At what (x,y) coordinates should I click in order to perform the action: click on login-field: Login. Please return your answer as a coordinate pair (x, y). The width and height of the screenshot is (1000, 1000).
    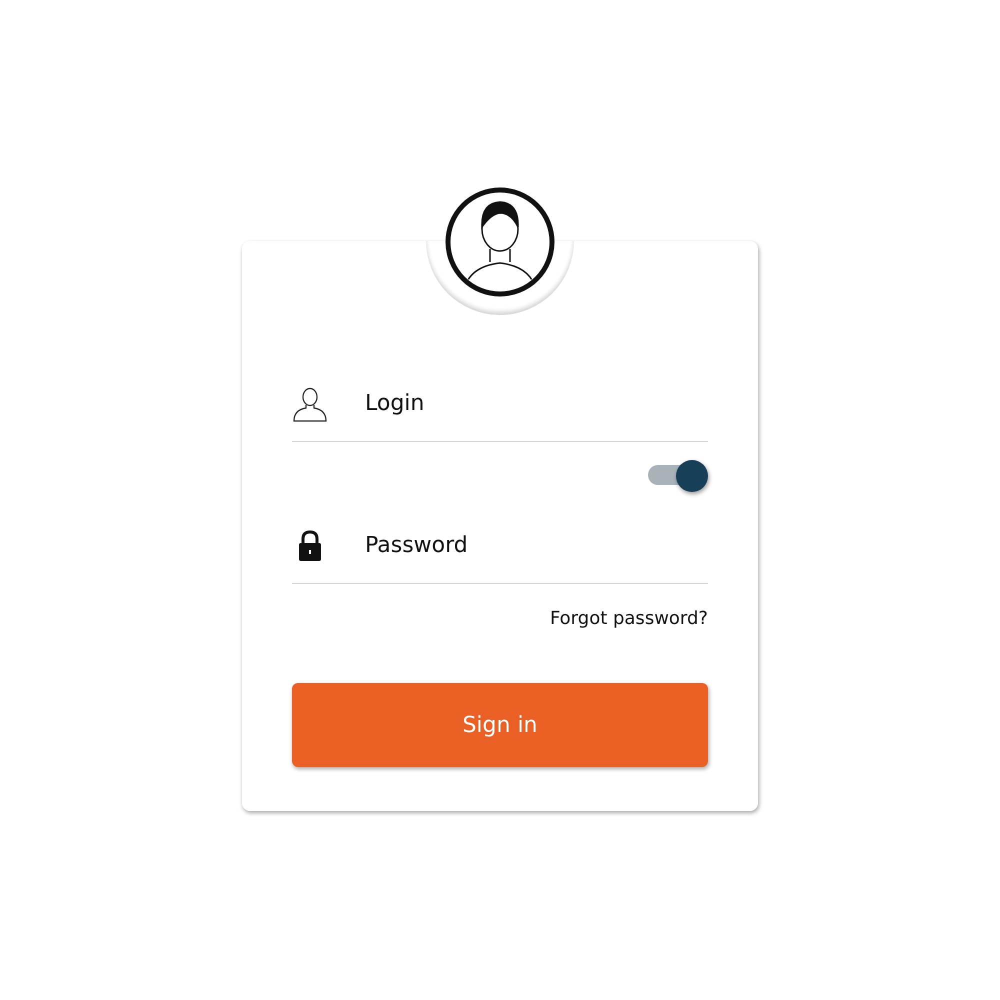
    Looking at the image, I should click on (515, 403).